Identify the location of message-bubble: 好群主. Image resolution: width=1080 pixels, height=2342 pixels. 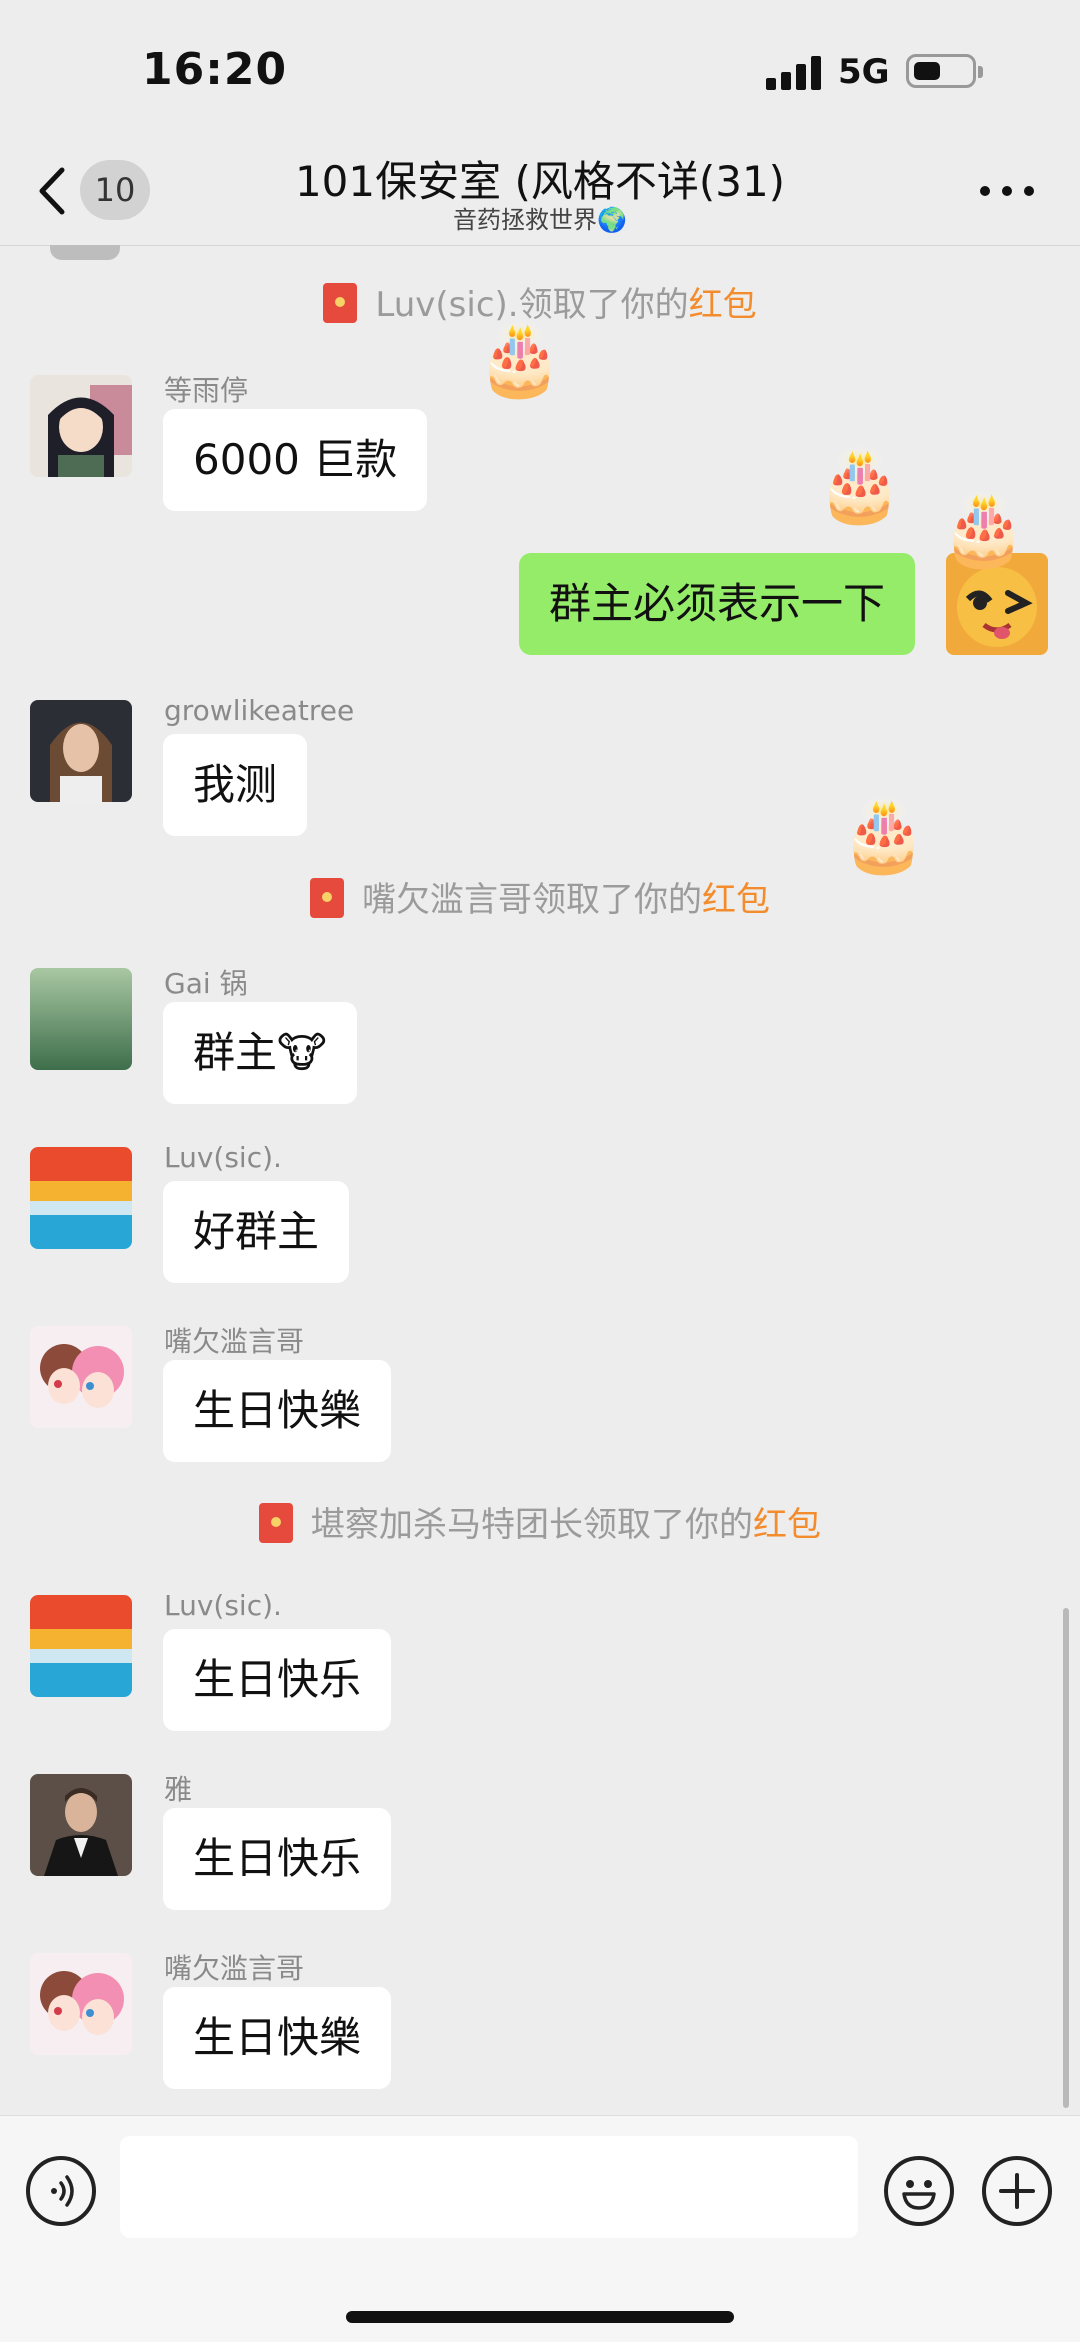
(256, 1232).